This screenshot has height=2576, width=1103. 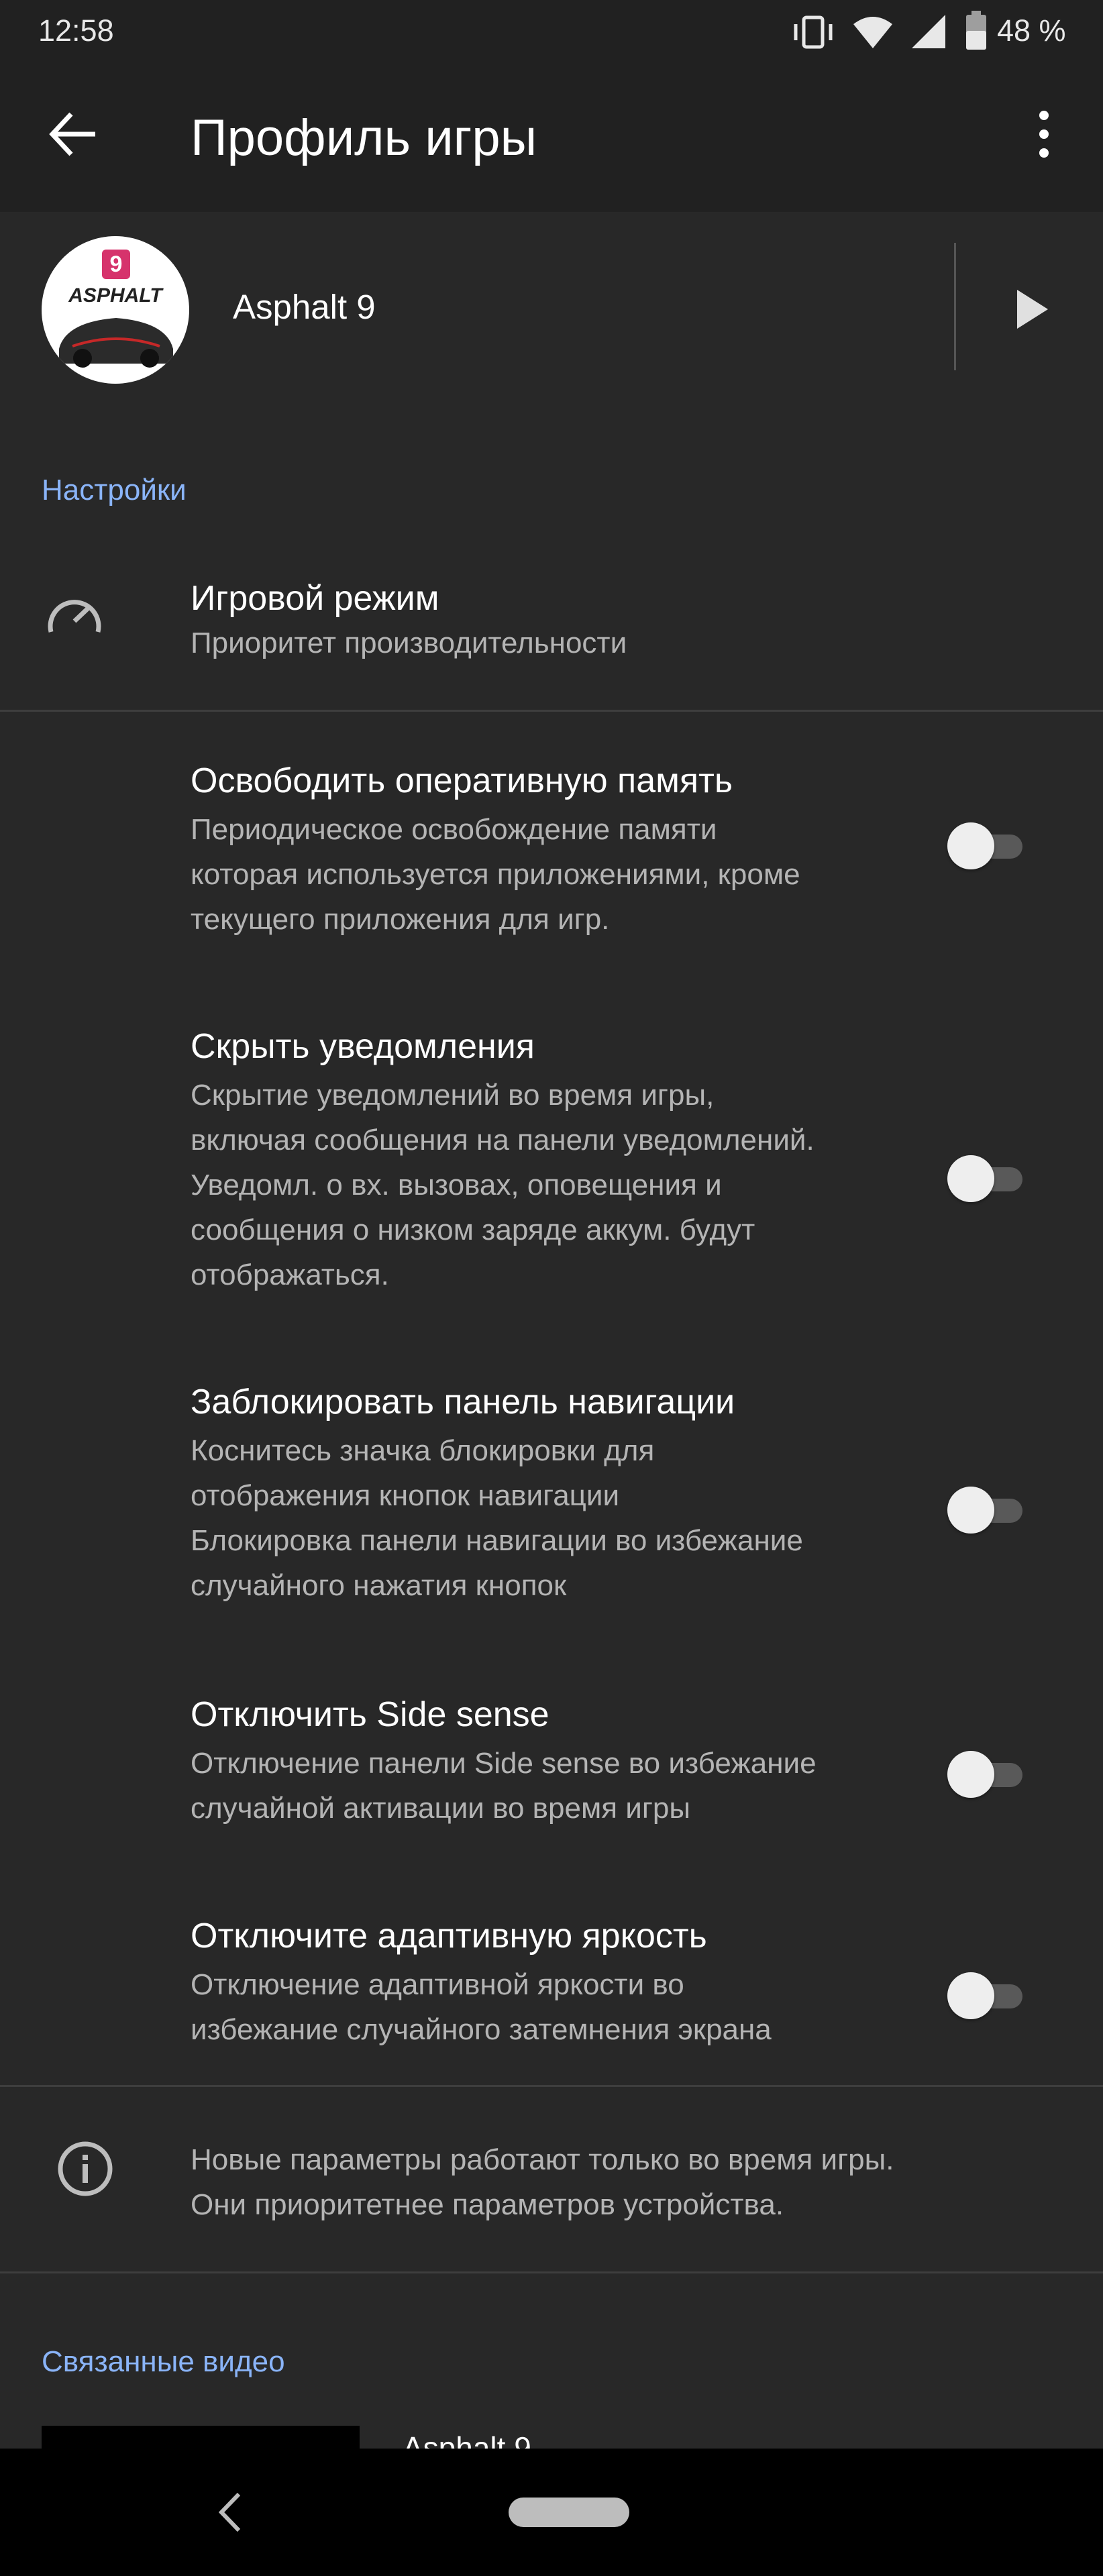 I want to click on wifi-icon, so click(x=872, y=32).